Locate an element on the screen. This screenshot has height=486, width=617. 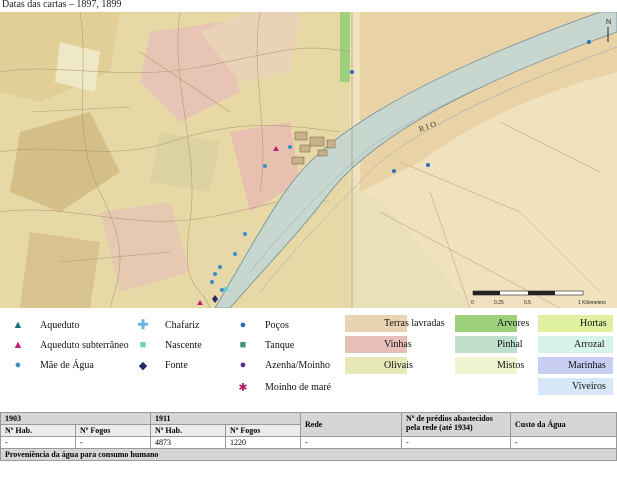
scale-tick-2: 0.5 is located at coordinates (527, 303).